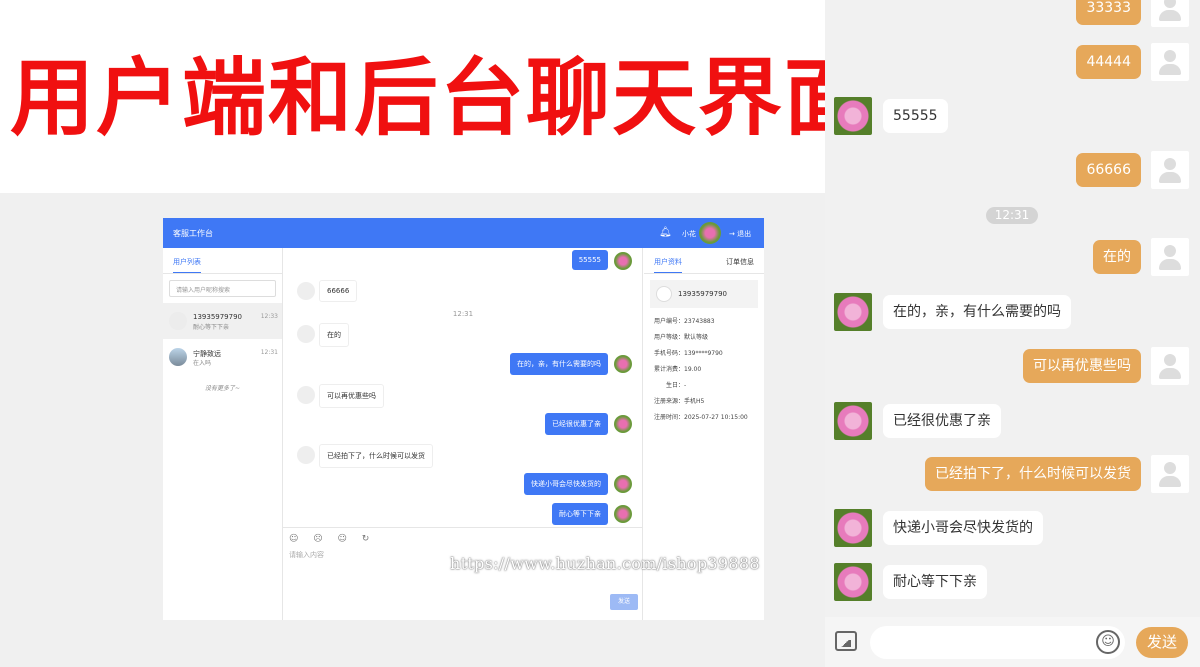 This screenshot has width=1200, height=667. What do you see at coordinates (846, 641) in the screenshot?
I see `image-icon` at bounding box center [846, 641].